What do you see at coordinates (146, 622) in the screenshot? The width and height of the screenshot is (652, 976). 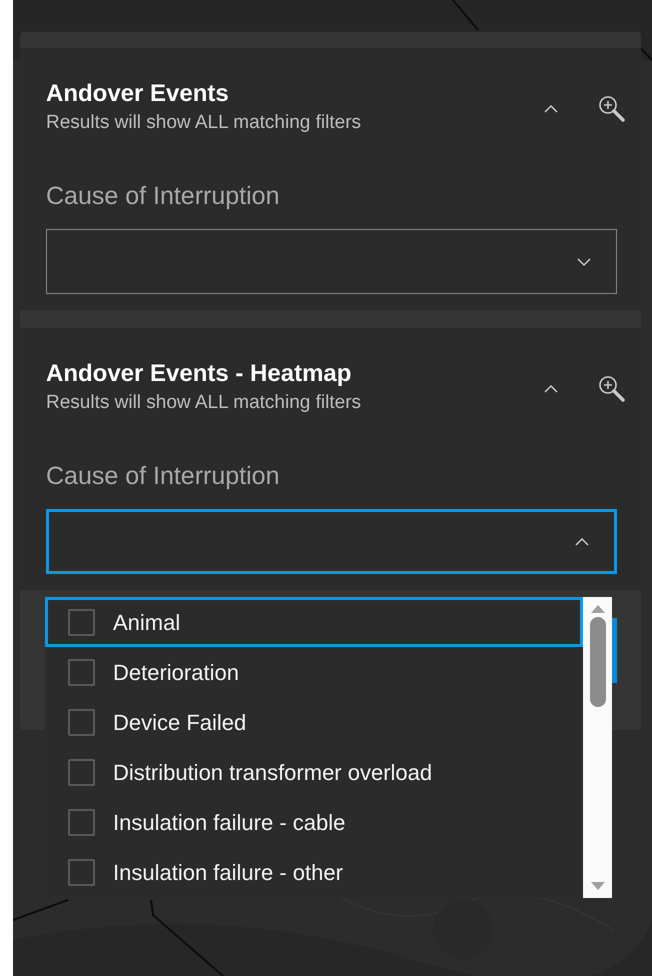 I see `option-label: Animal` at bounding box center [146, 622].